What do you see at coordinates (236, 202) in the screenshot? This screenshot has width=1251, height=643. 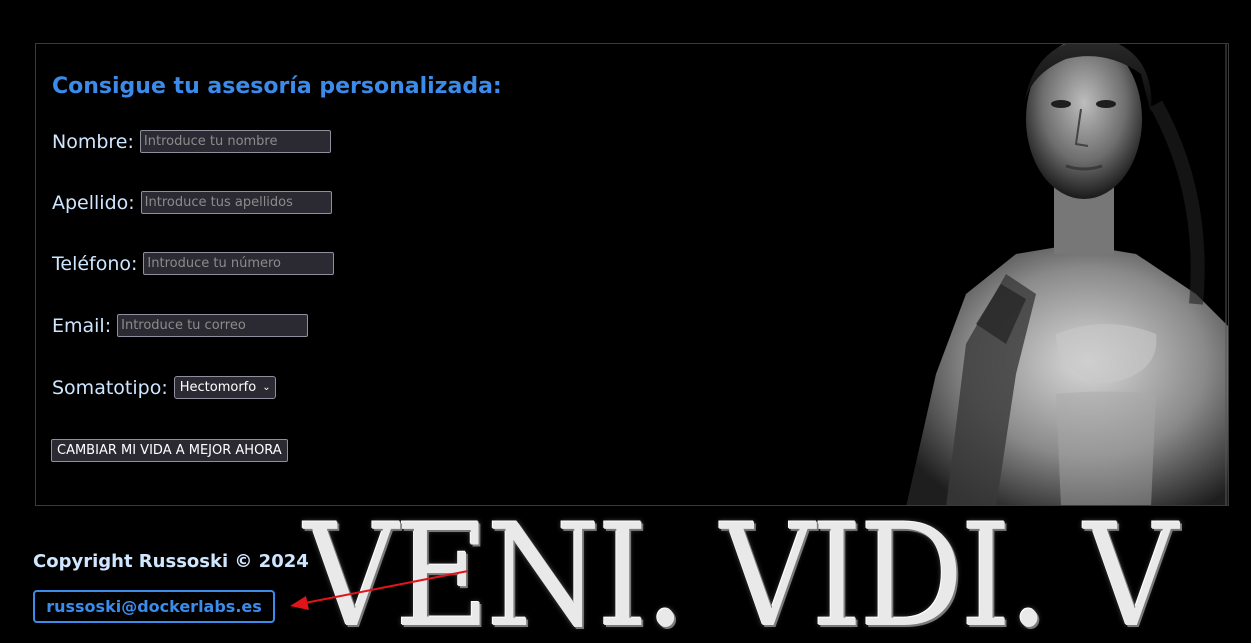 I see `surname-input` at bounding box center [236, 202].